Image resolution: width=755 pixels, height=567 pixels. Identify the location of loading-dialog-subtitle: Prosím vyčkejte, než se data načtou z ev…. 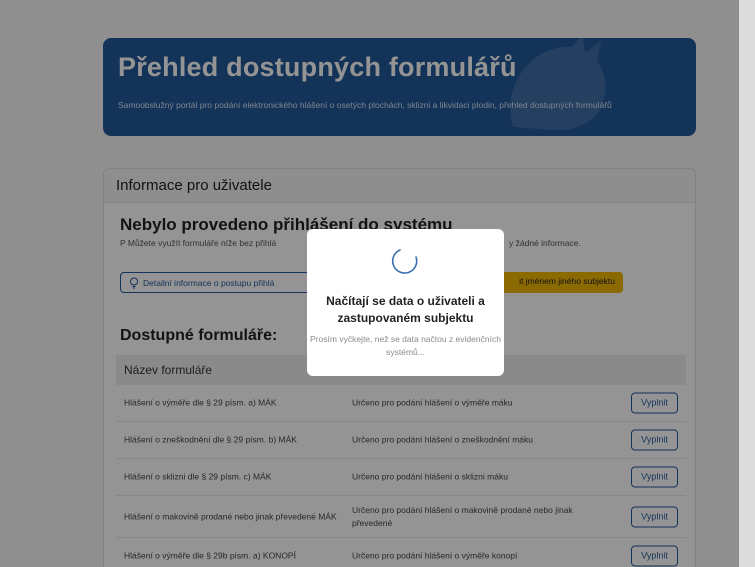
(405, 345).